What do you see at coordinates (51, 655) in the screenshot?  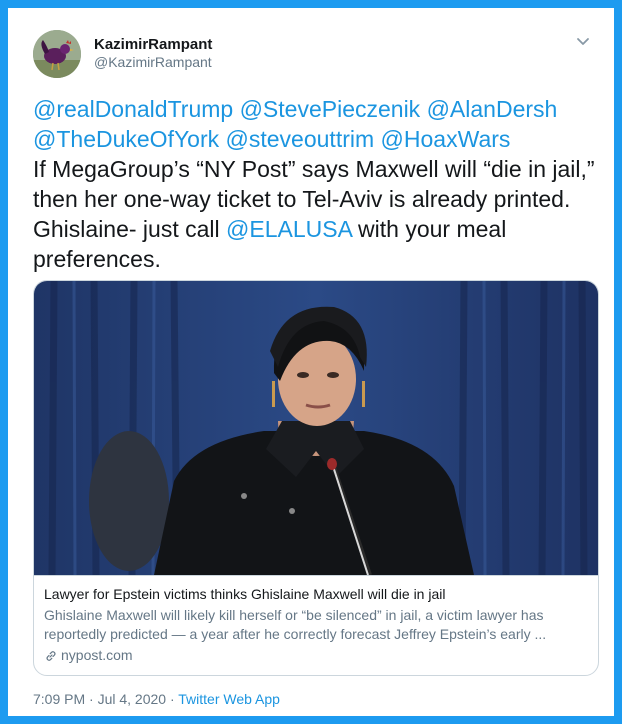 I see `link-icon` at bounding box center [51, 655].